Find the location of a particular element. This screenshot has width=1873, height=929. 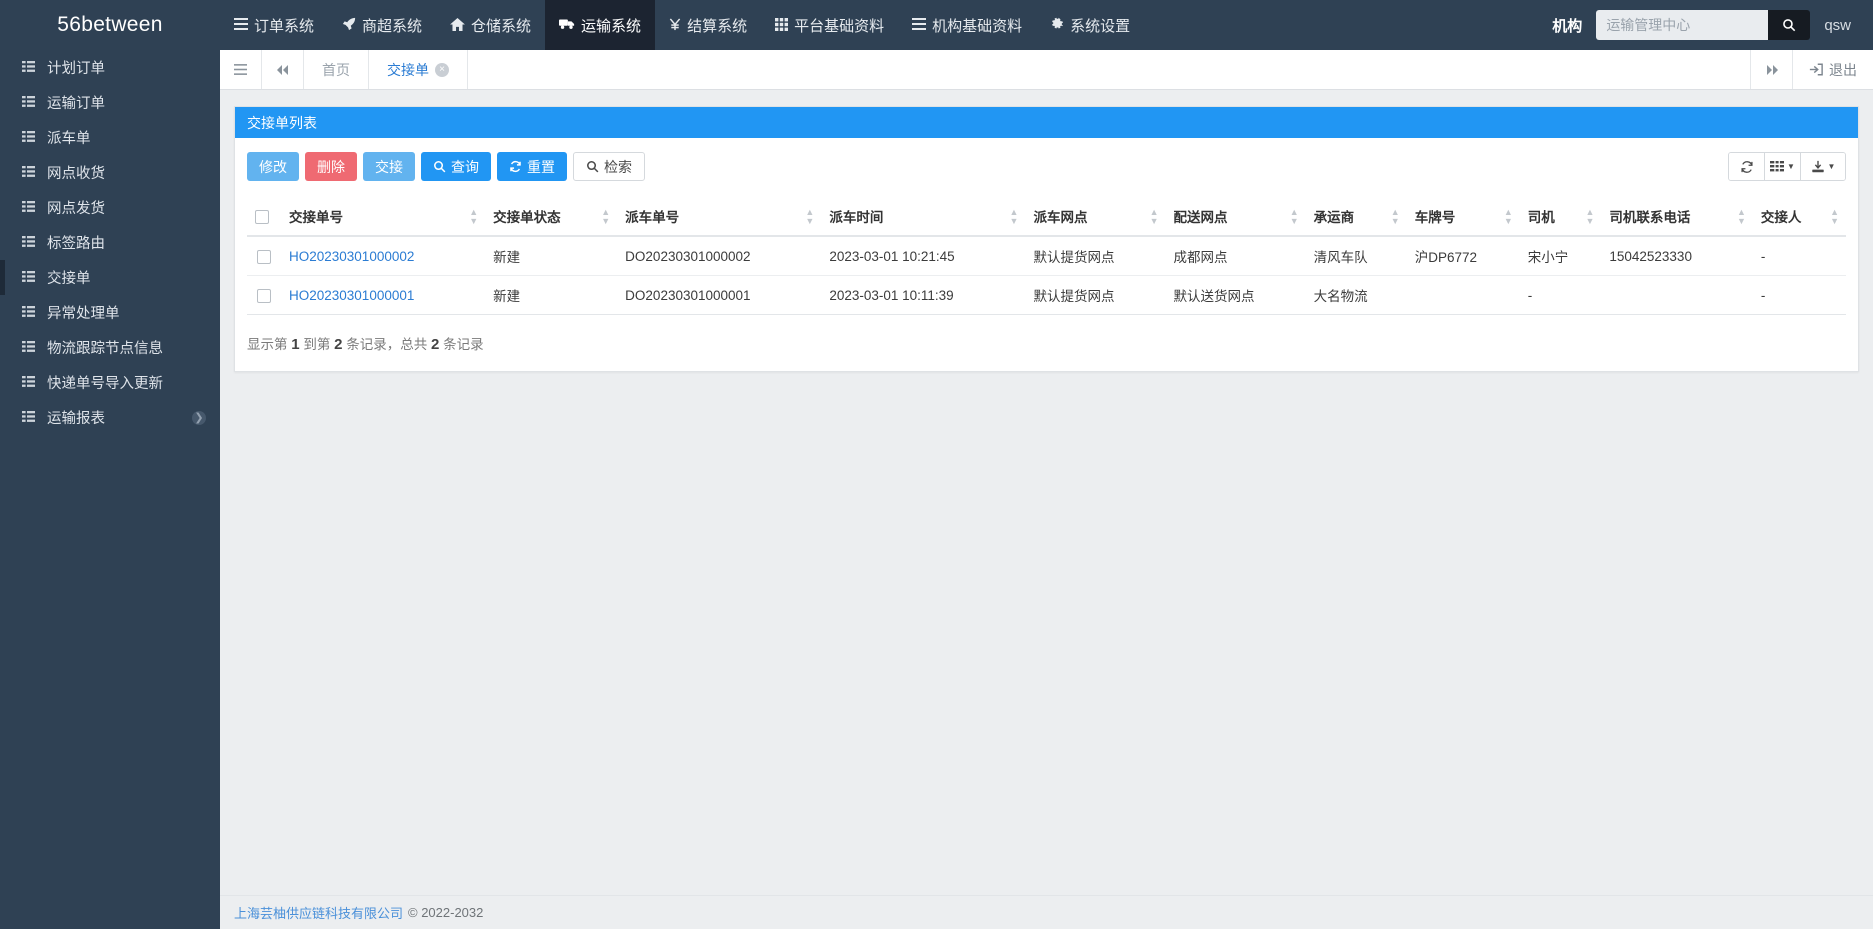

column-header-5: 派车网点 ▲ ▼ is located at coordinates (1095, 217).